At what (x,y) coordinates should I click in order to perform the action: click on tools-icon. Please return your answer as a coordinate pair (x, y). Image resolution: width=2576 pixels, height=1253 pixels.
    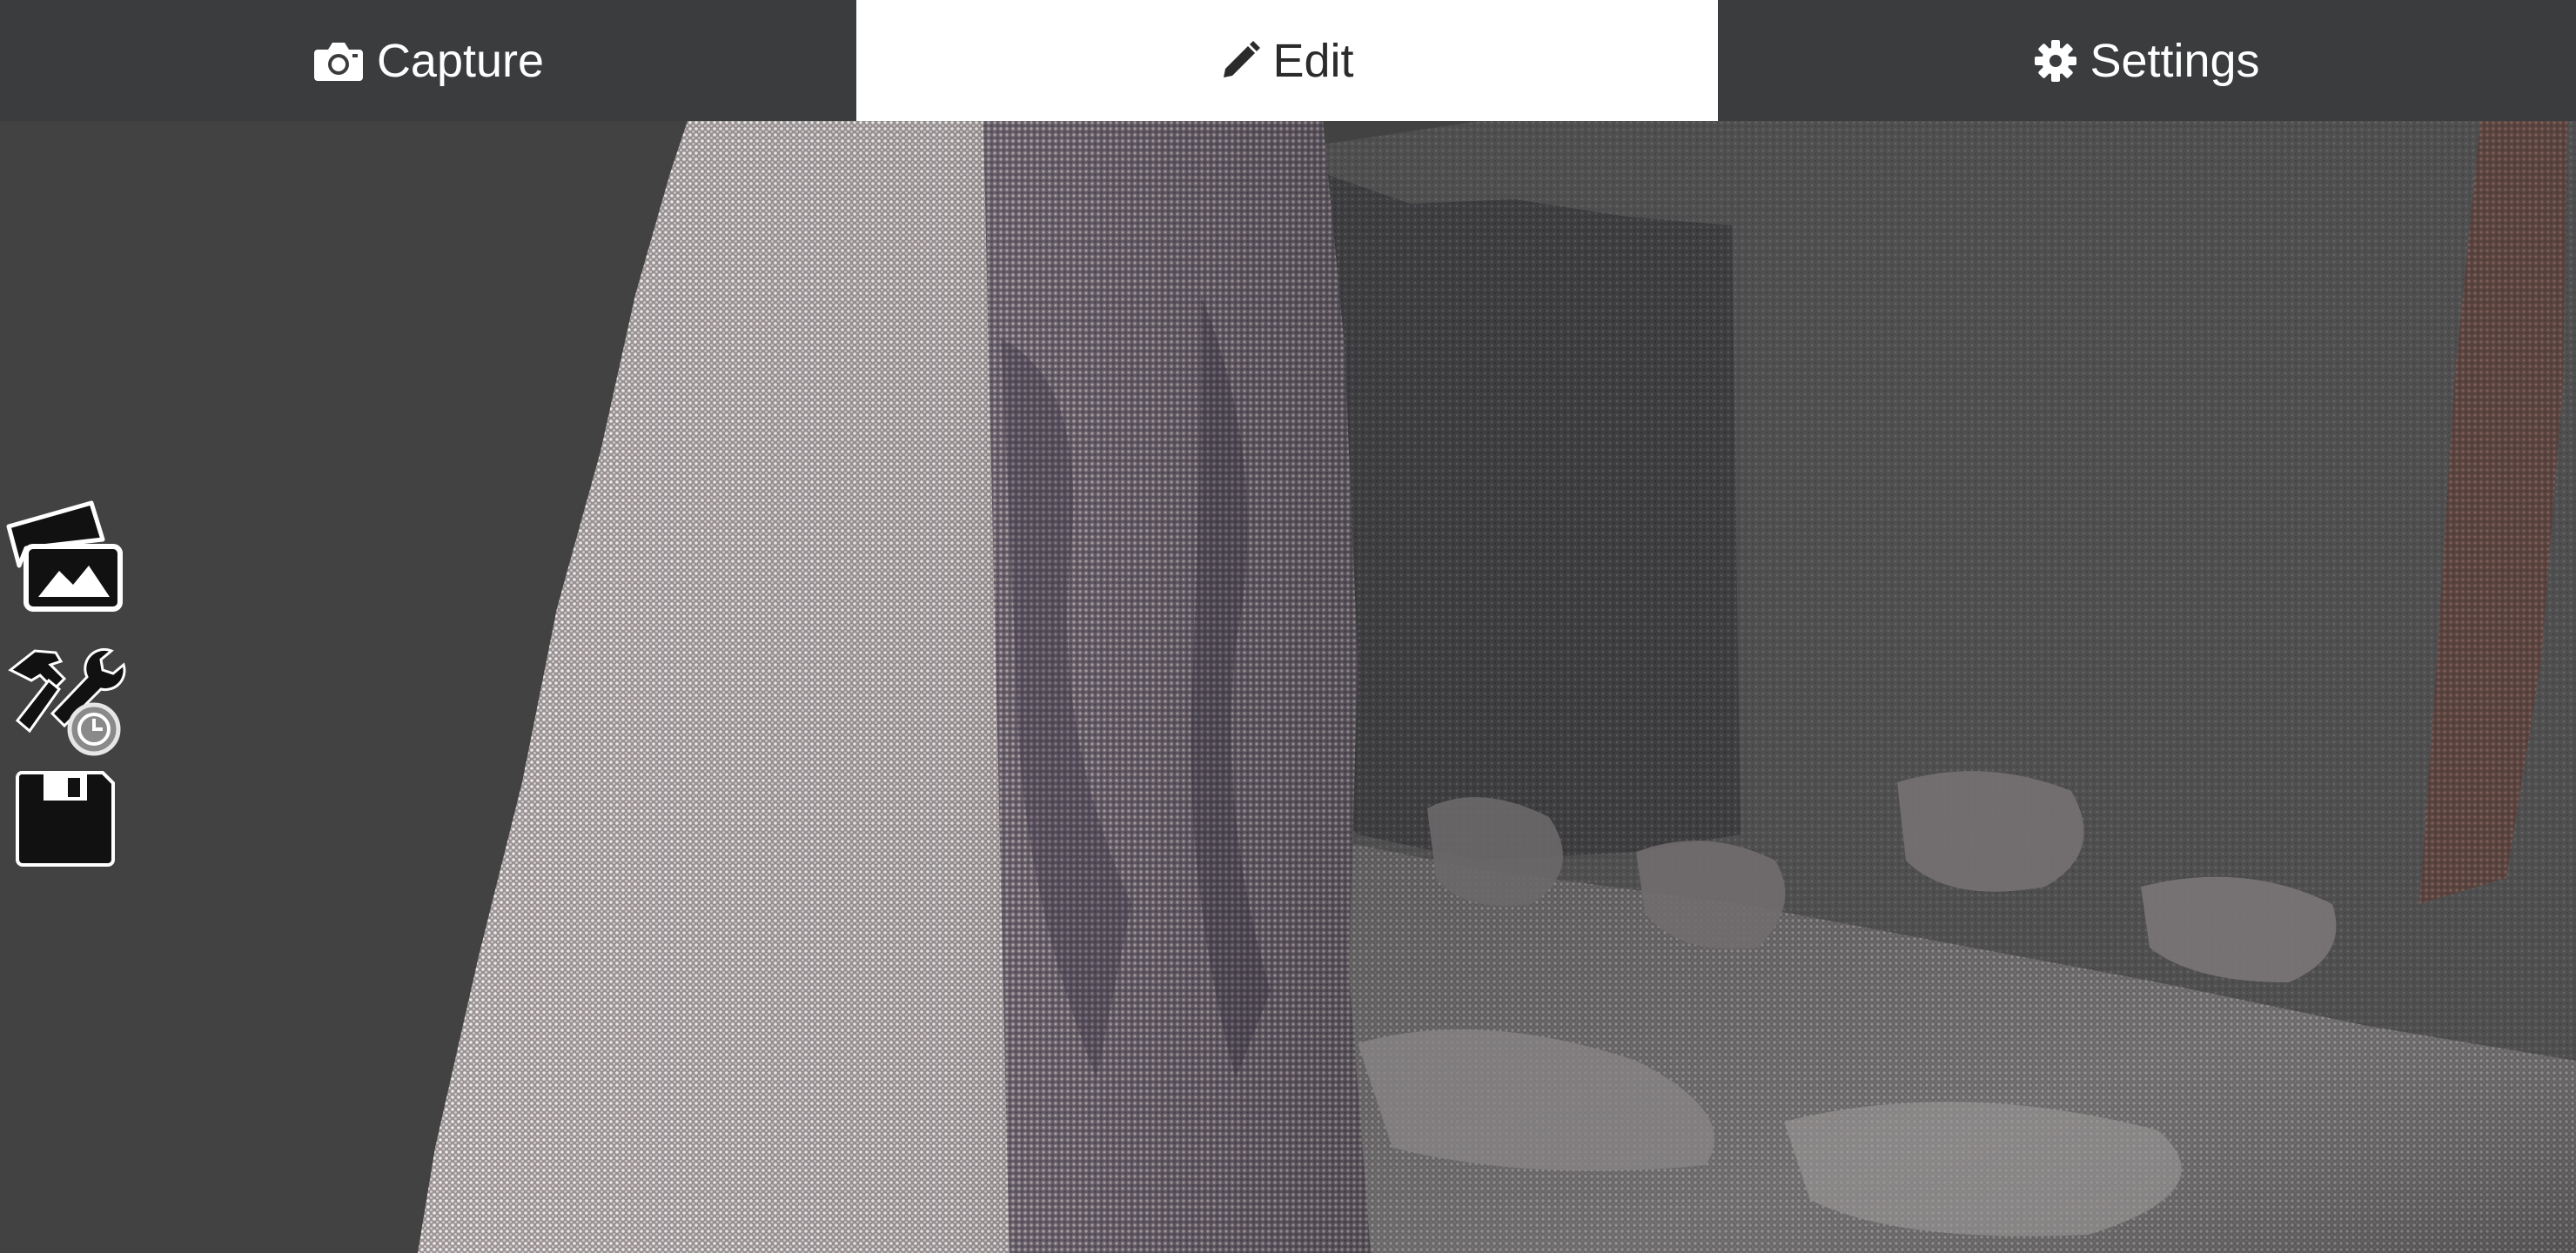
    Looking at the image, I should click on (65, 696).